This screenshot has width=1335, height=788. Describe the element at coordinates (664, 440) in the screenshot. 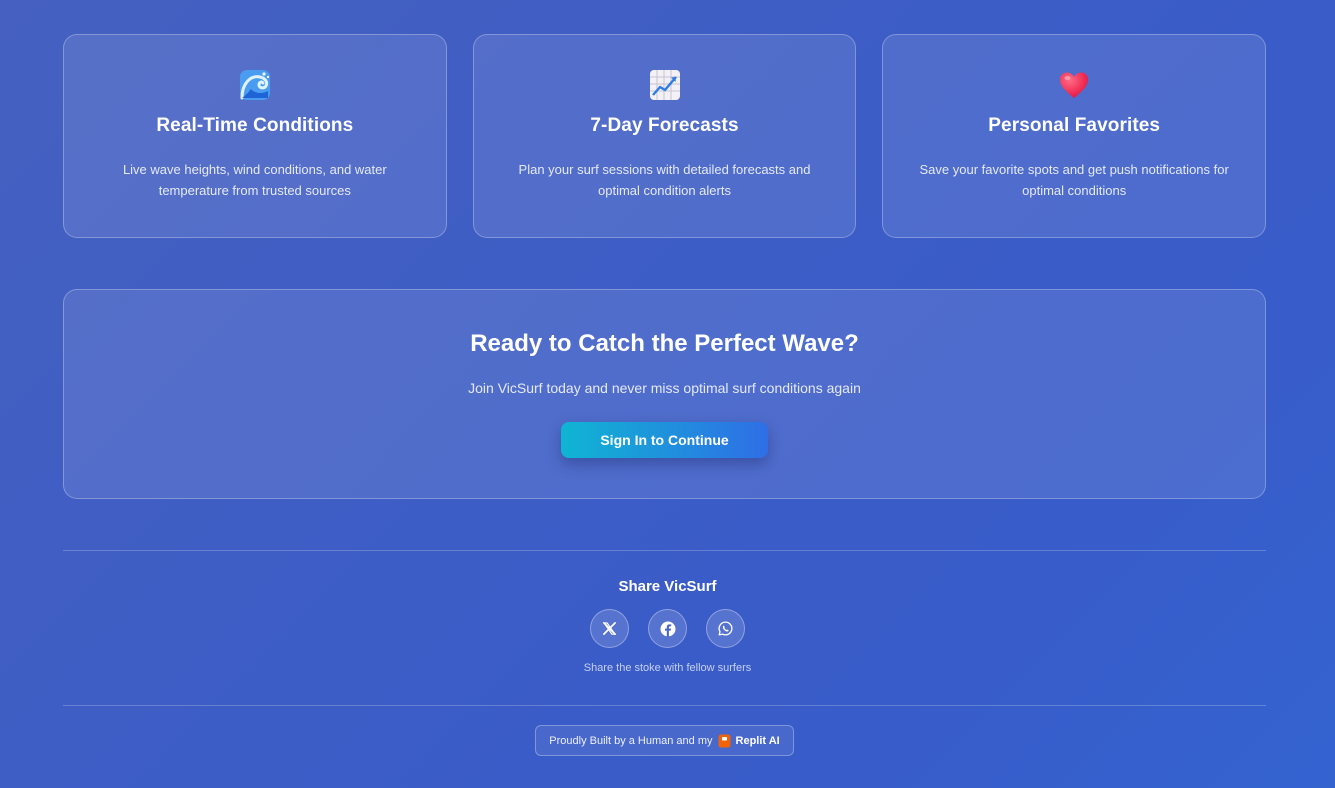

I see `sign-in-button: Sign In to Continue` at that location.